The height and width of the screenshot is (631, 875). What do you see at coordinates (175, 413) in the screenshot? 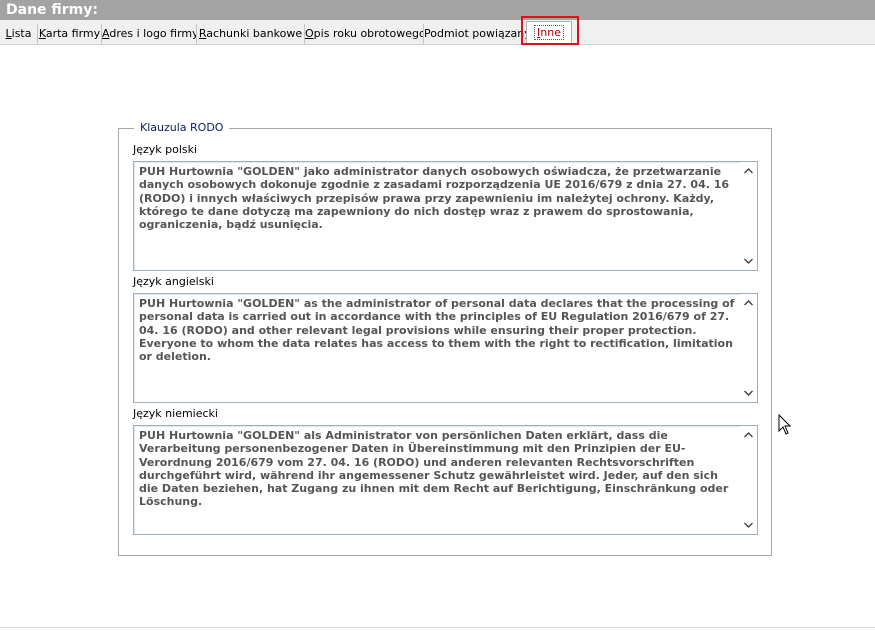
I see `label-german: Język niemiecki` at bounding box center [175, 413].